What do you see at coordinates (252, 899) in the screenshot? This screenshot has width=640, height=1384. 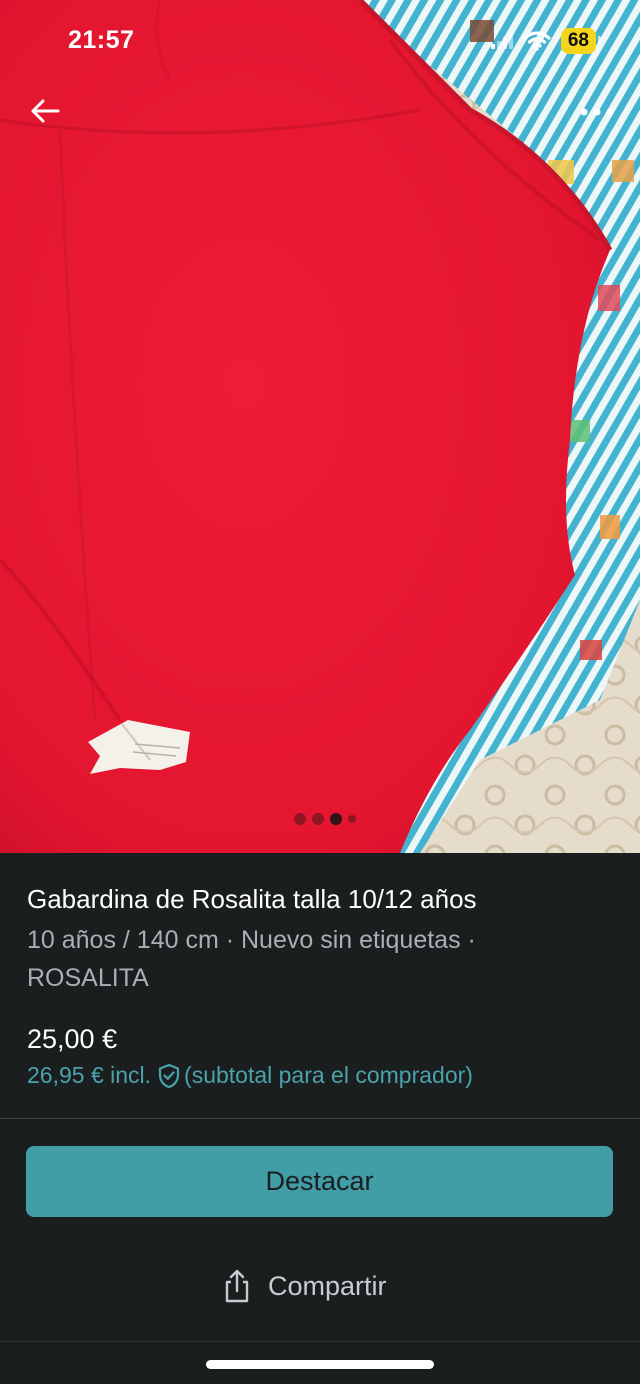 I see `item-title: Gabardina de Rosalita talla 10/12 años` at bounding box center [252, 899].